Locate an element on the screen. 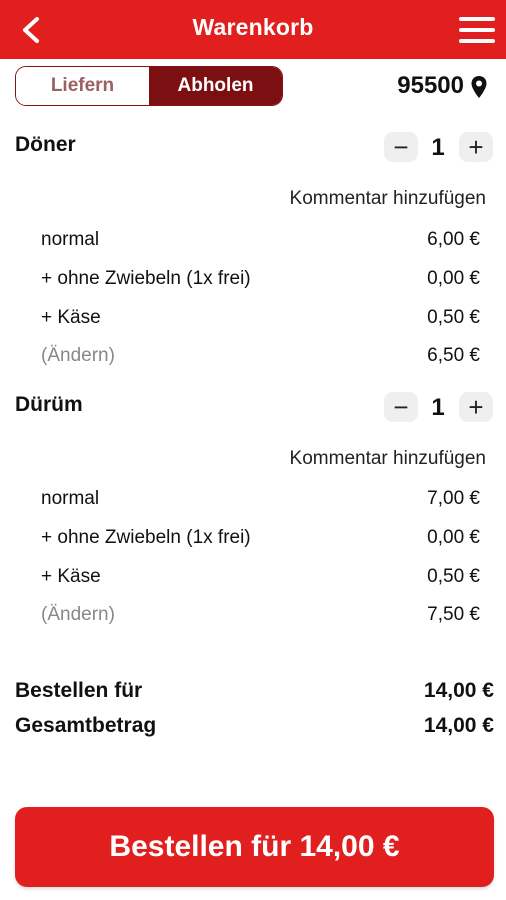  option-line-price: 7,00 € is located at coordinates (453, 498).